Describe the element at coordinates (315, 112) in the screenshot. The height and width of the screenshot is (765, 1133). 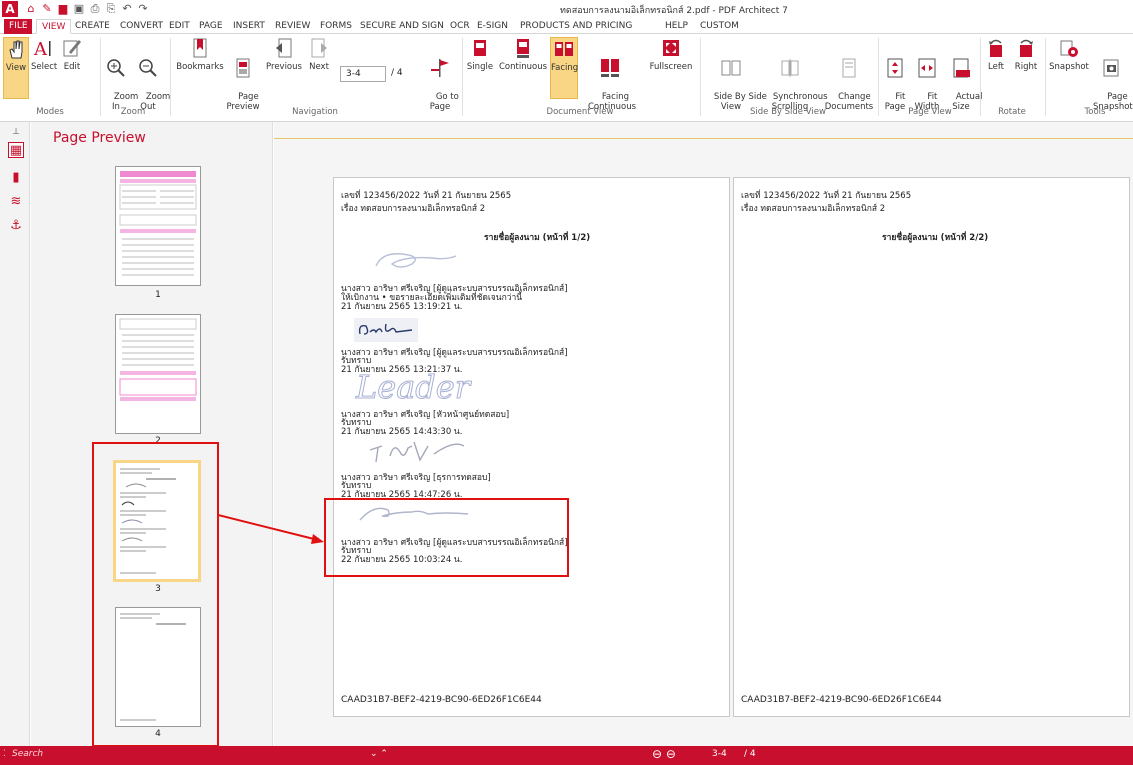
I see `group-label-navigation: Navigation` at that location.